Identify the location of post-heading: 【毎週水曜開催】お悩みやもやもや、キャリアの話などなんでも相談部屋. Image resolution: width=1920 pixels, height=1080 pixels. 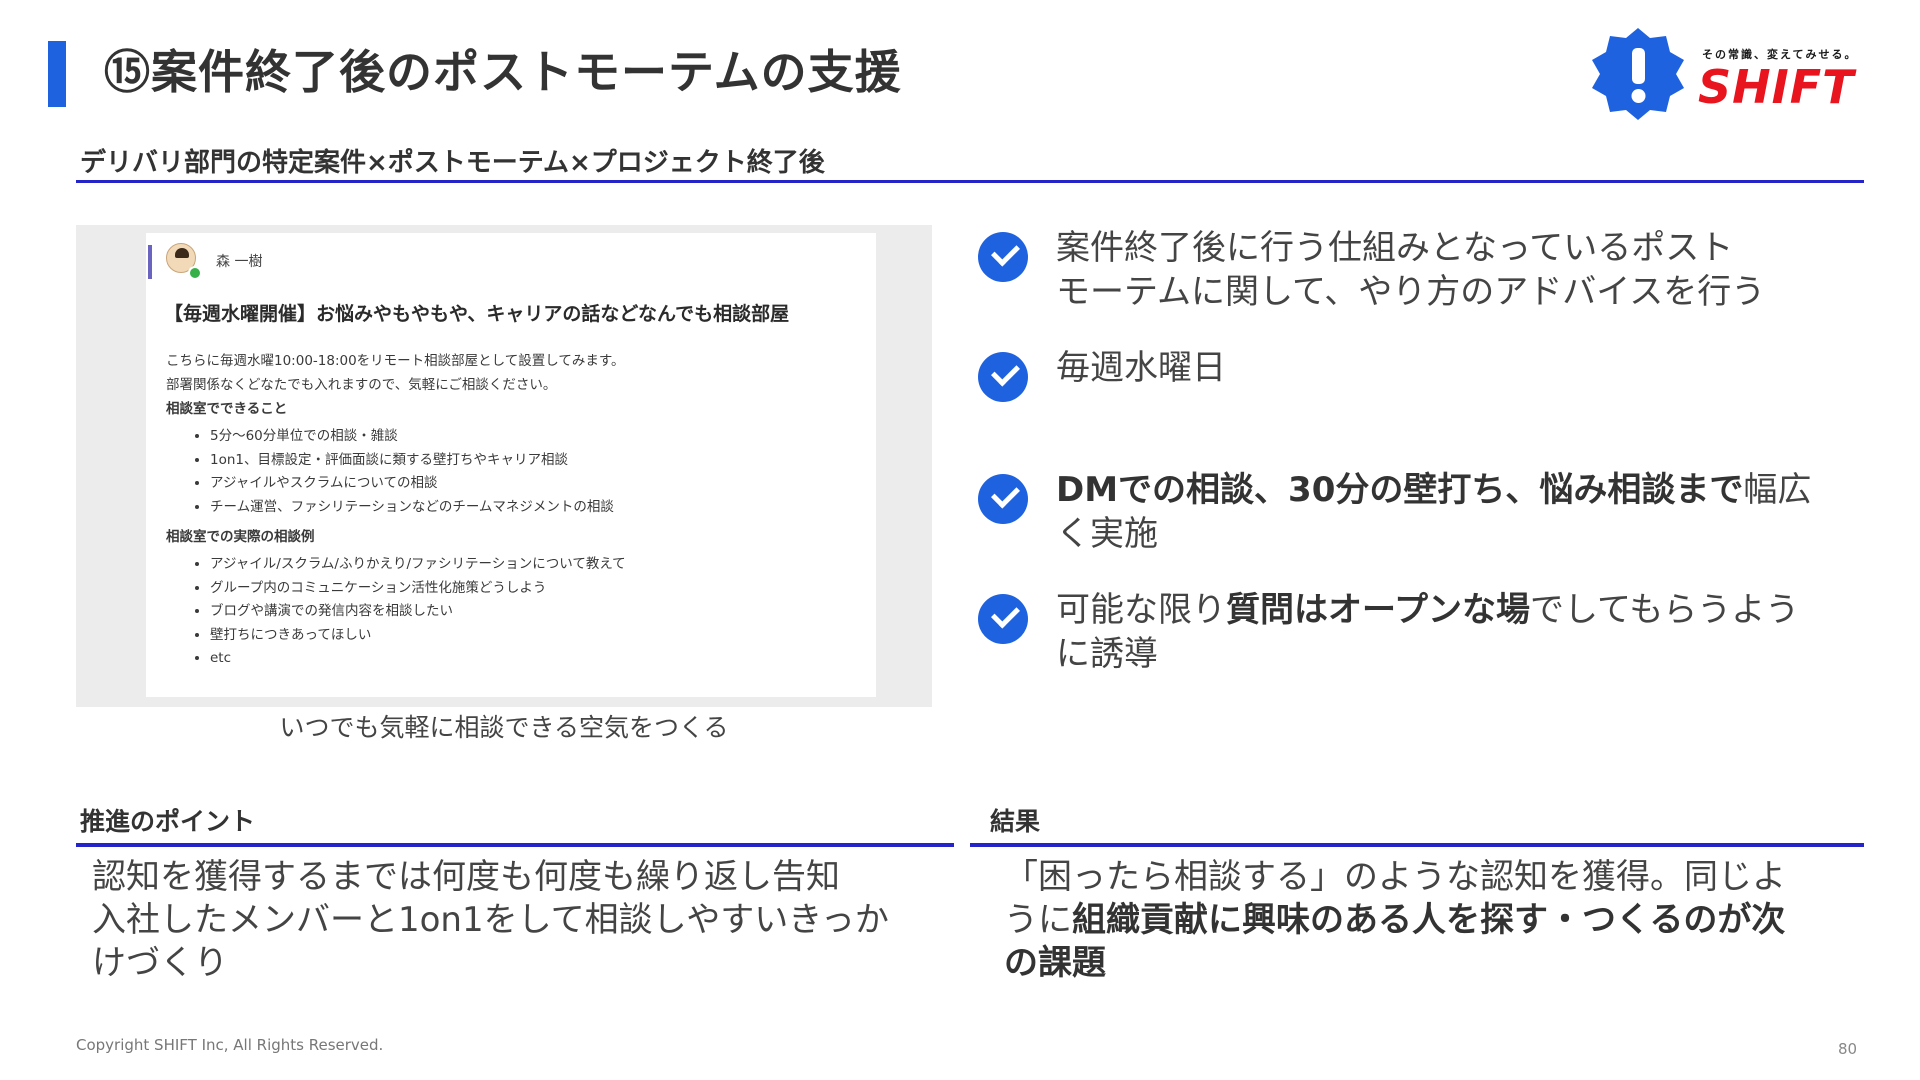
(477, 314).